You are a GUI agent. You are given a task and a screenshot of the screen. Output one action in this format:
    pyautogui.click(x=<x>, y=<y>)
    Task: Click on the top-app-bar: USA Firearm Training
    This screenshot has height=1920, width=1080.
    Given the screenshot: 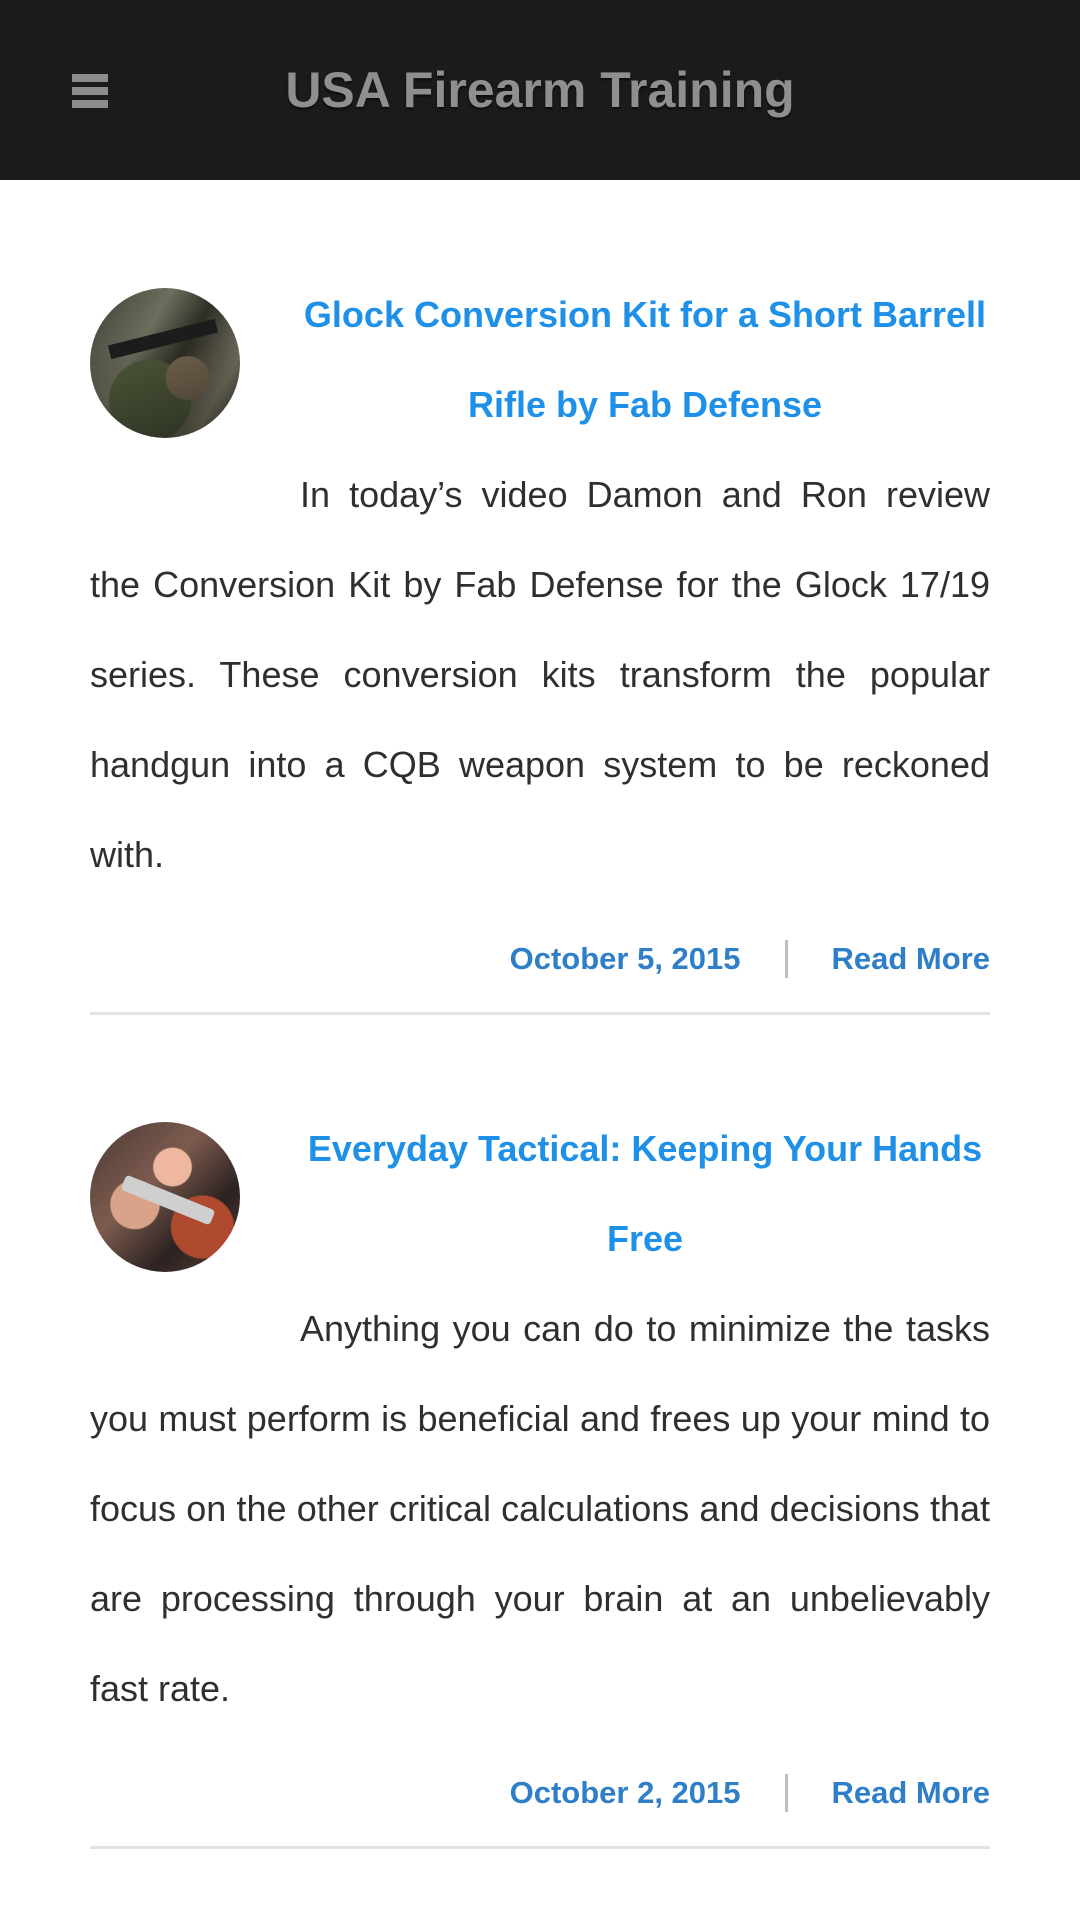 What is the action you would take?
    pyautogui.click(x=540, y=90)
    